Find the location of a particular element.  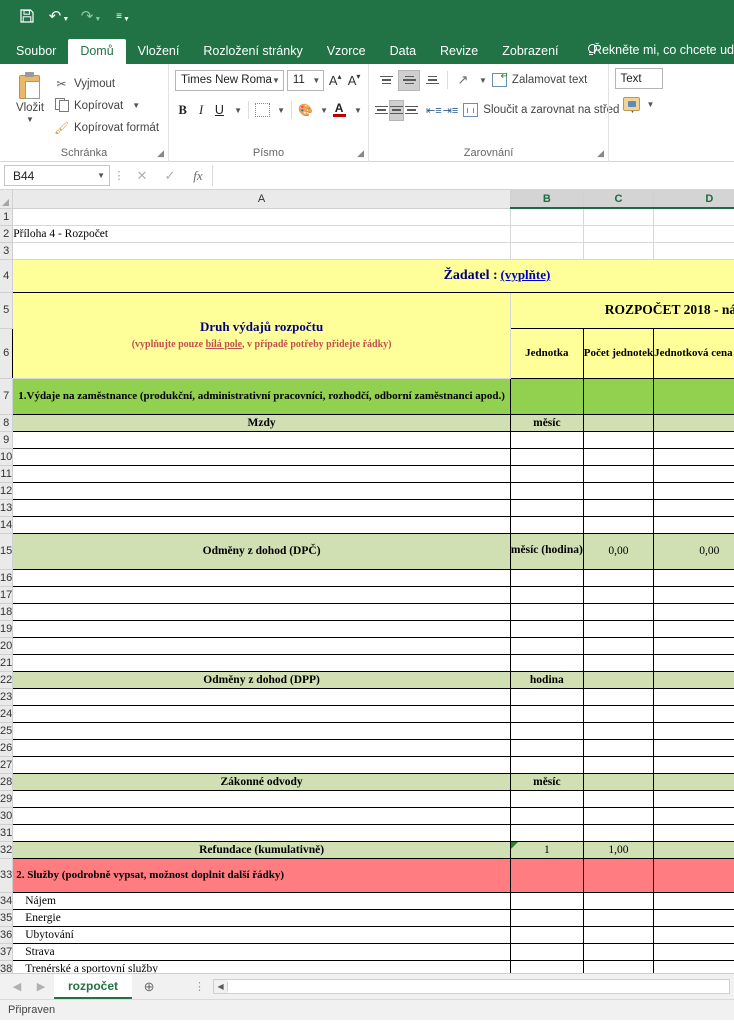

row-header-13: 13 is located at coordinates (7, 508).